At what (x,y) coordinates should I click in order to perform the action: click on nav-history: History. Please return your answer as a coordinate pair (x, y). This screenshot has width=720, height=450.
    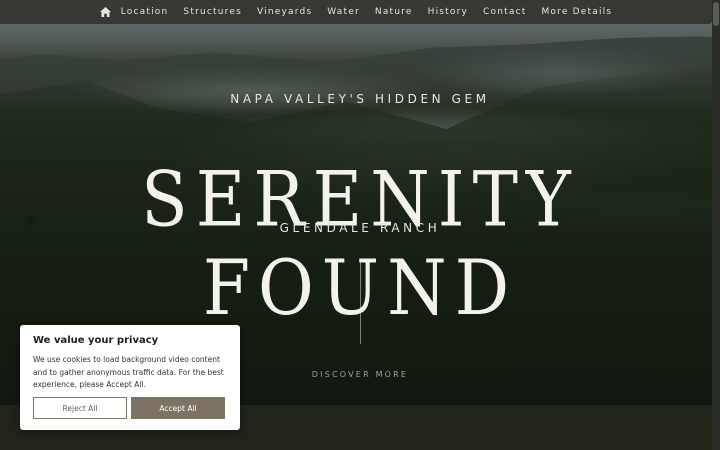
    Looking at the image, I should click on (448, 12).